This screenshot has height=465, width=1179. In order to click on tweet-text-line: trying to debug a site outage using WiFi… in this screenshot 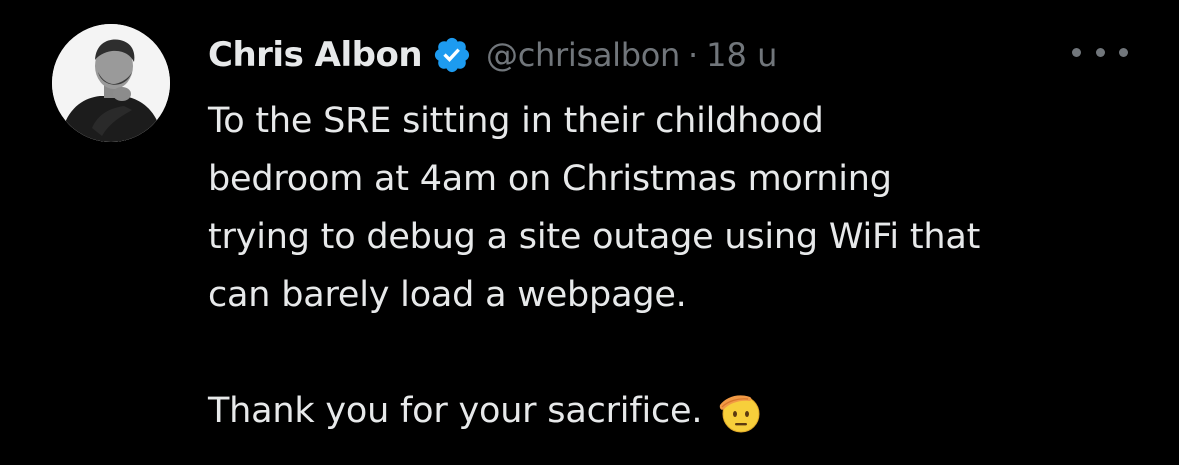, I will do `click(594, 237)`.